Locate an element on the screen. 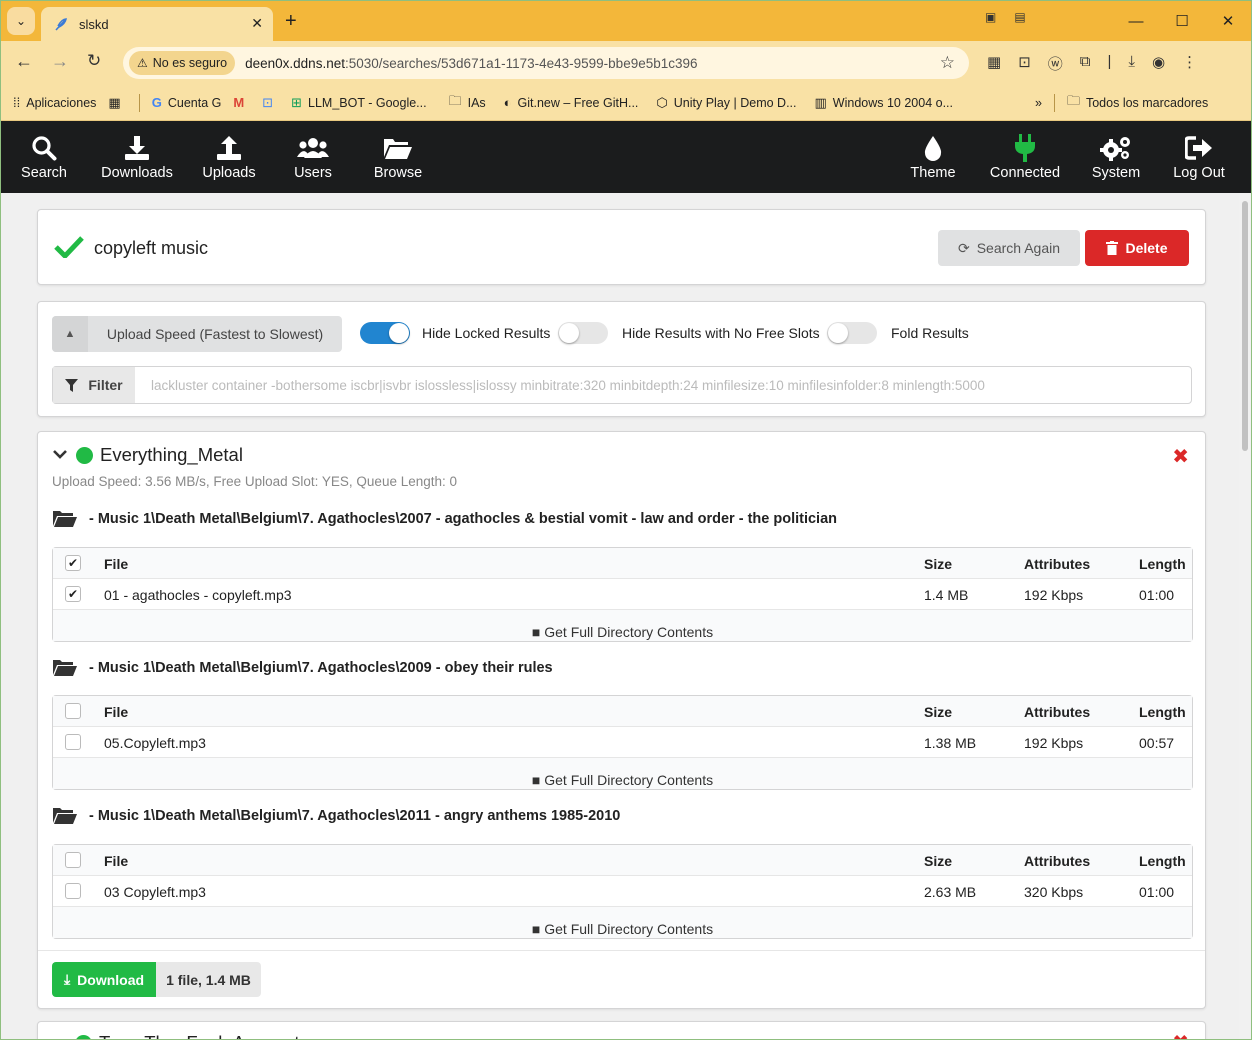 This screenshot has width=1252, height=1040. hide-no-slots-toggle is located at coordinates (583, 333).